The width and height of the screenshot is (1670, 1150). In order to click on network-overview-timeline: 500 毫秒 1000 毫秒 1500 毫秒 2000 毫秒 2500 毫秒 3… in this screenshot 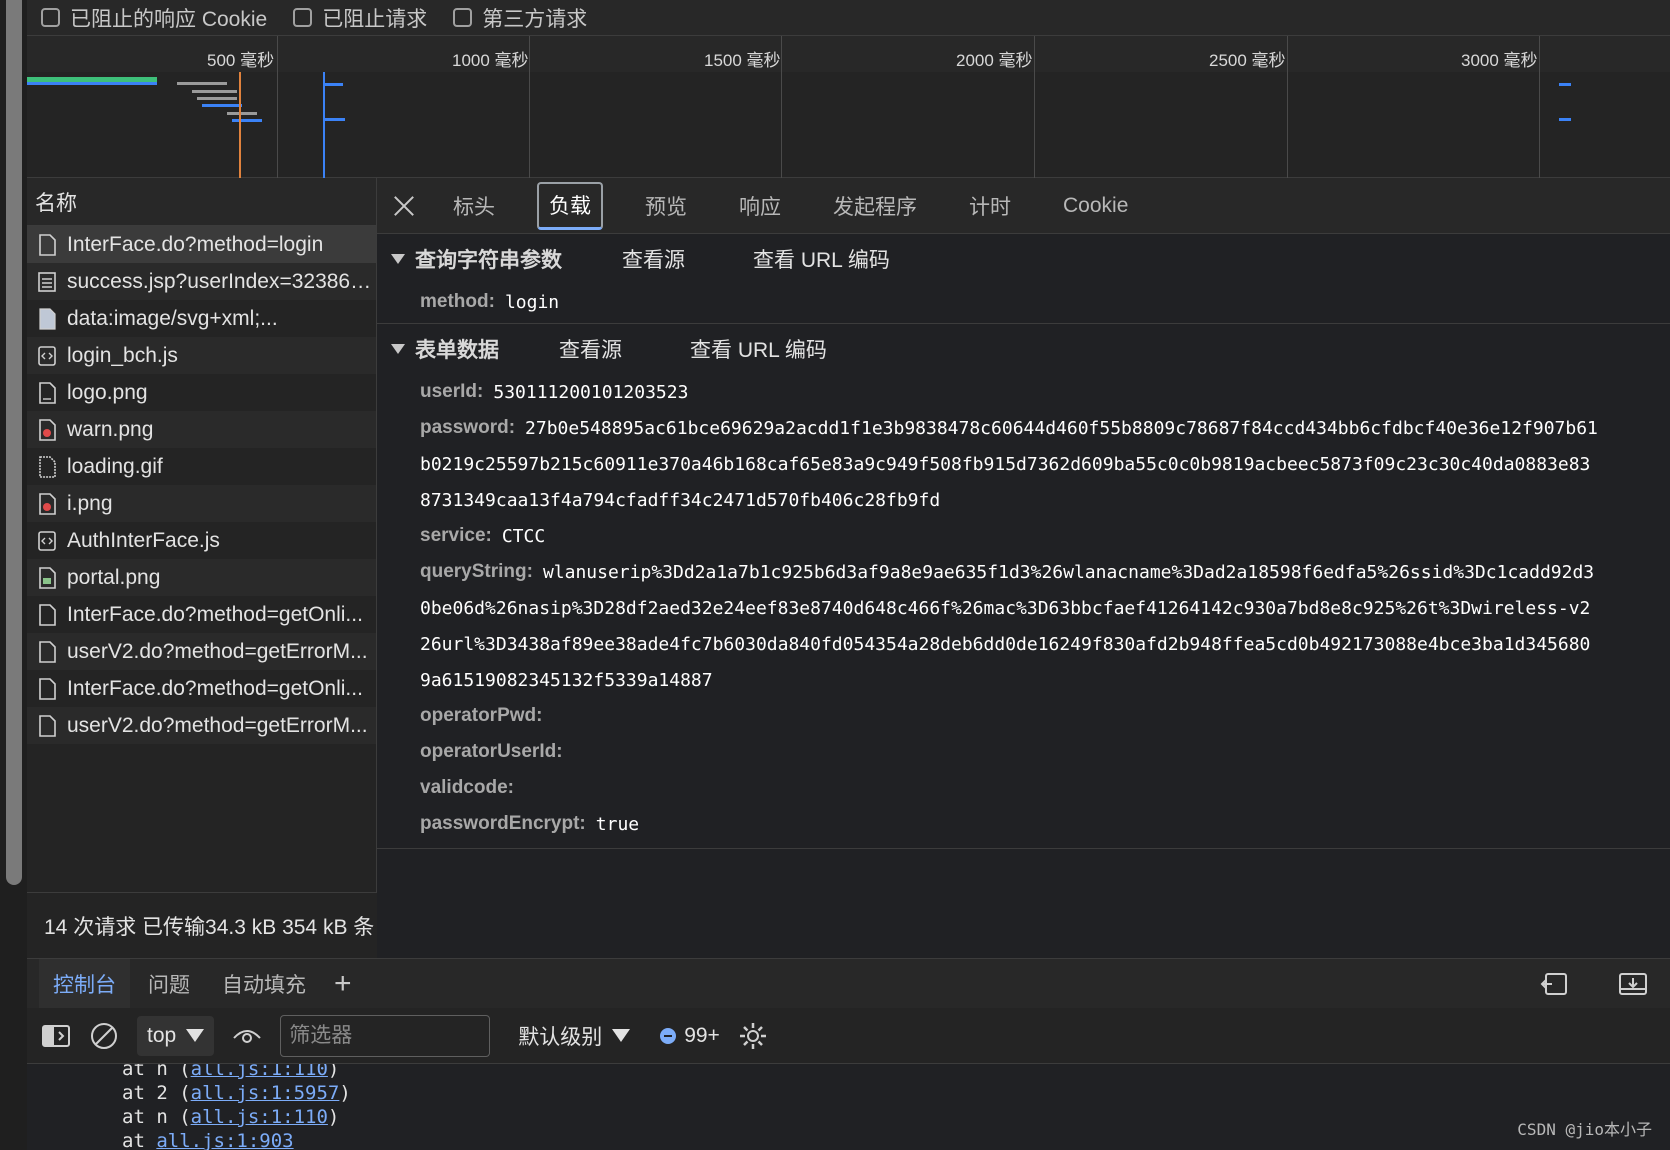, I will do `click(848, 107)`.